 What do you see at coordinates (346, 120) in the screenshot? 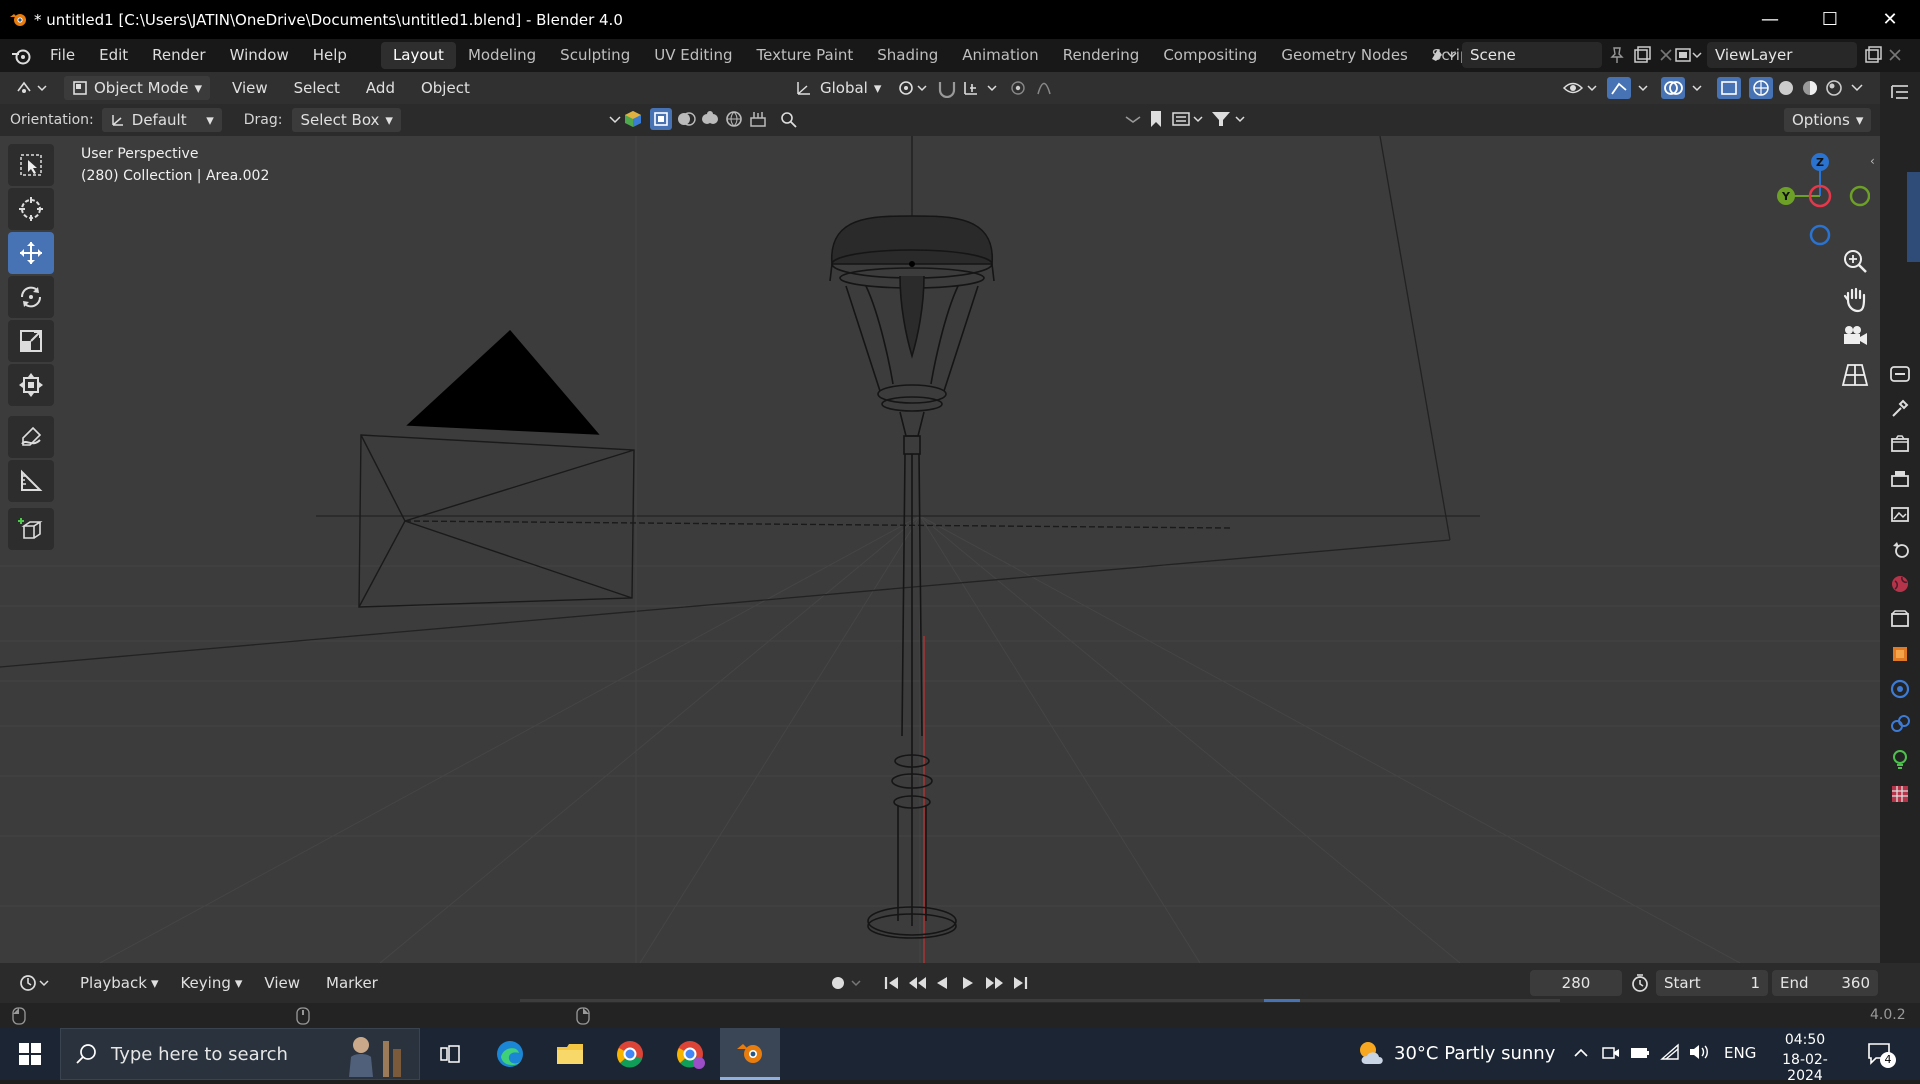
I see `drag-dropdown: Select Box ▾` at bounding box center [346, 120].